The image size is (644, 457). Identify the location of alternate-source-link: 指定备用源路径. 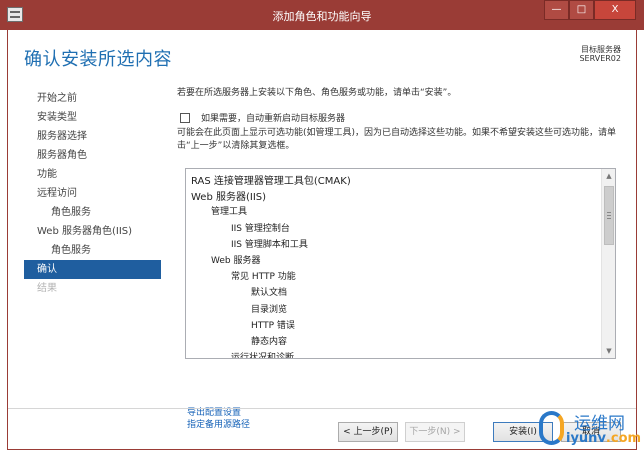
(218, 423).